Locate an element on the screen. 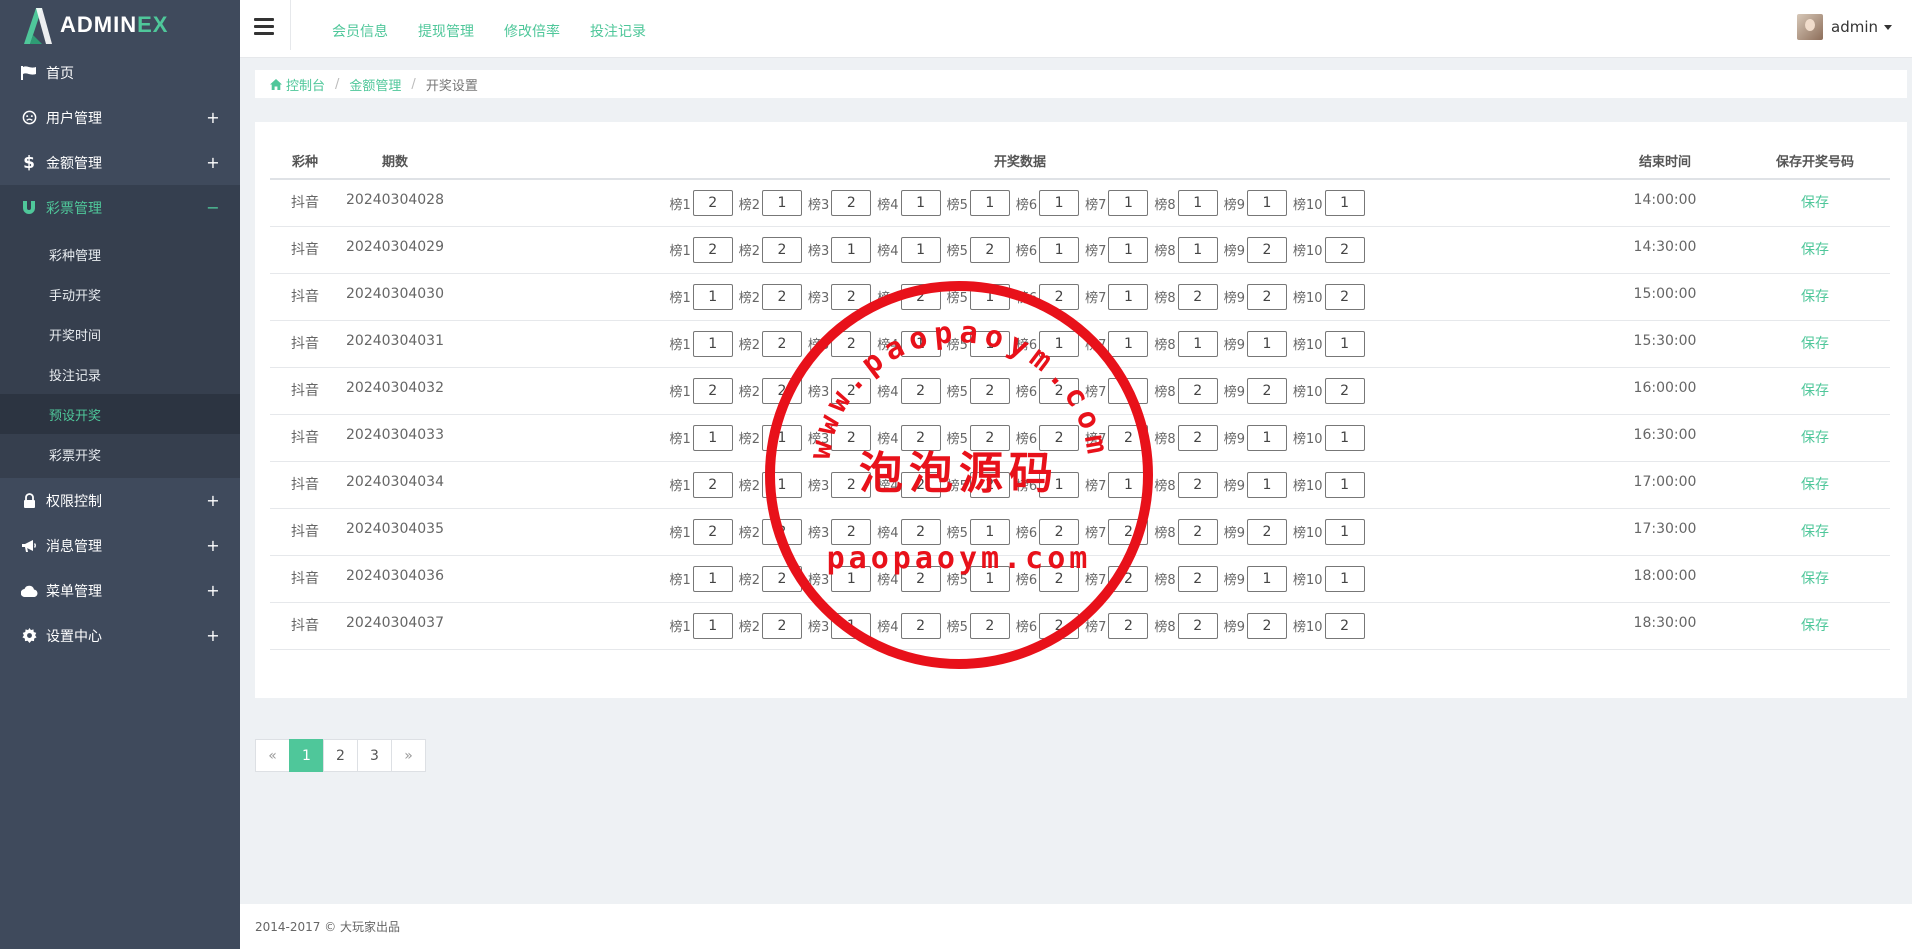 This screenshot has height=949, width=1912. submenu-lottery-types: 彩种管理 is located at coordinates (120, 254).